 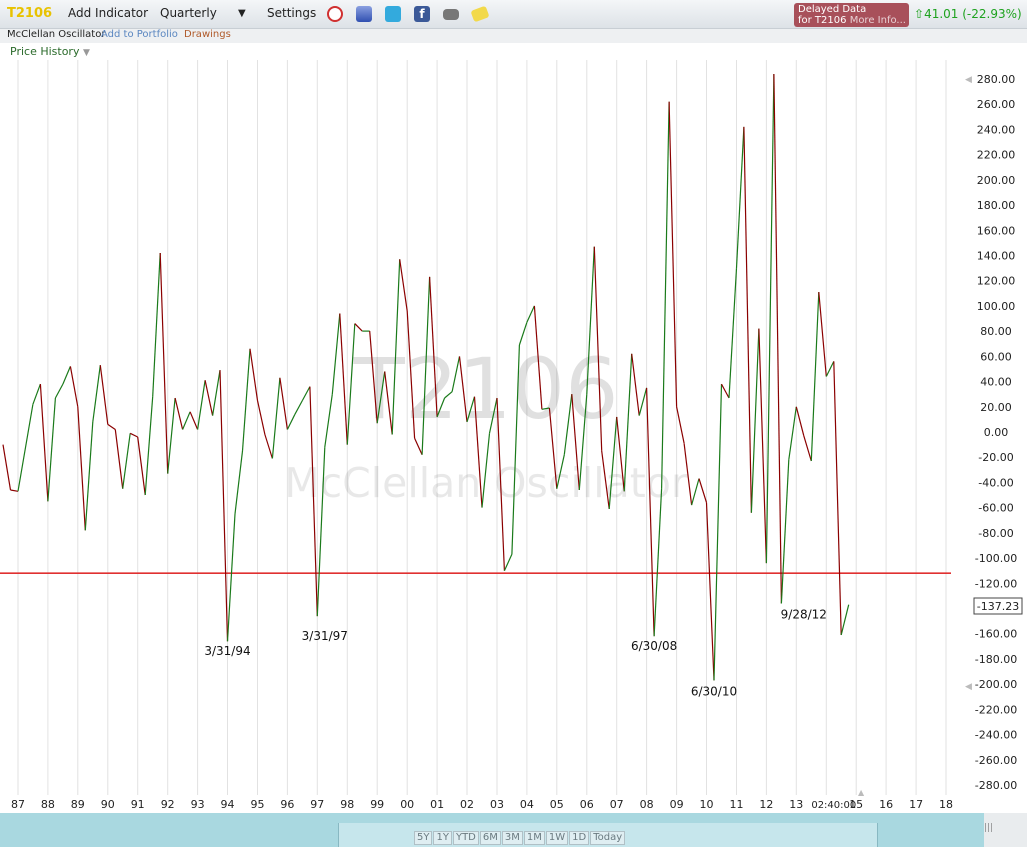 I want to click on book-icon, so click(x=364, y=14).